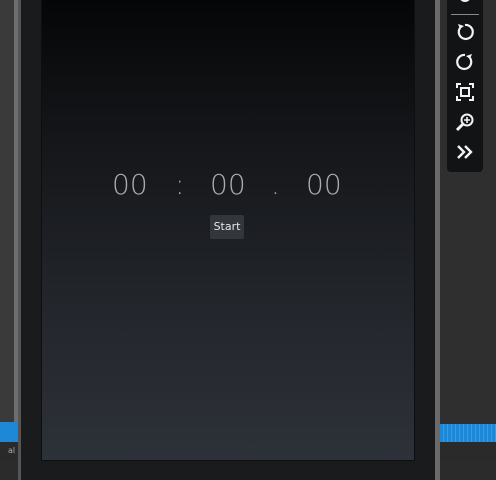  What do you see at coordinates (468, 433) in the screenshot?
I see `status-bar-progress` at bounding box center [468, 433].